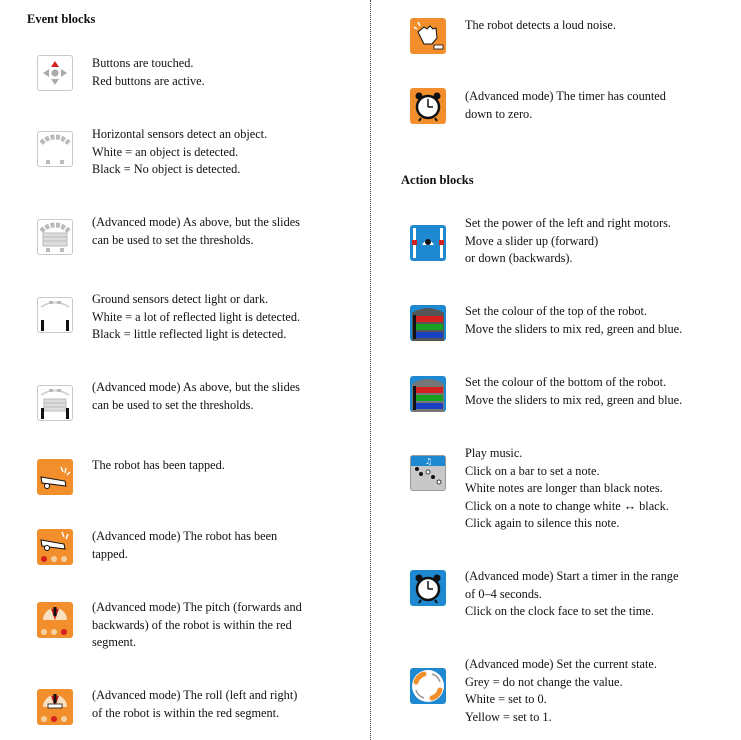 This screenshot has width=741, height=740. Describe the element at coordinates (428, 588) in the screenshot. I see `set-timer-icon` at that location.